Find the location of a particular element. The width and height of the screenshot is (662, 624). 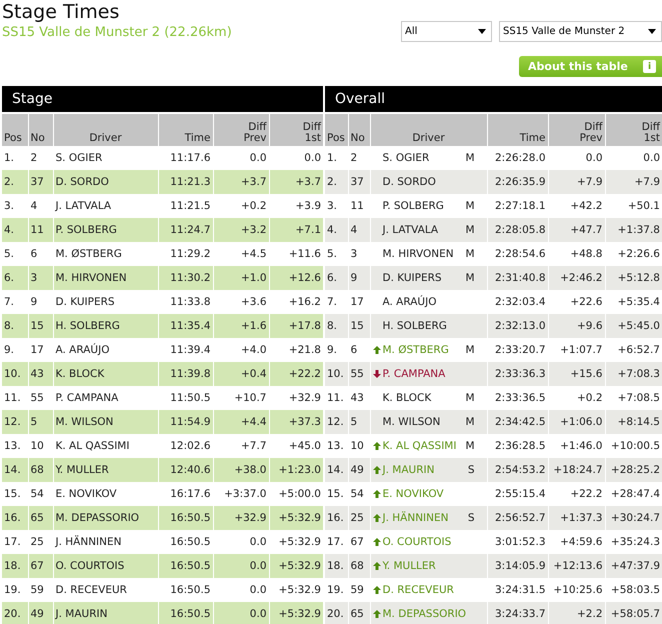

table-cell: 43 is located at coordinates (40, 374).